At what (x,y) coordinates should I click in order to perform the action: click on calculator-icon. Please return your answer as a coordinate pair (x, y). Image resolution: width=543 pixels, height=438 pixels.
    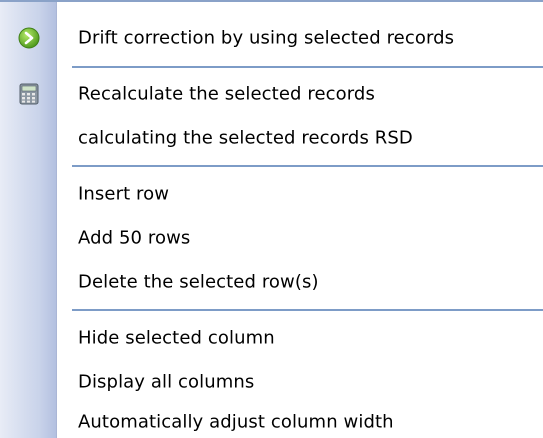
    Looking at the image, I should click on (29, 94).